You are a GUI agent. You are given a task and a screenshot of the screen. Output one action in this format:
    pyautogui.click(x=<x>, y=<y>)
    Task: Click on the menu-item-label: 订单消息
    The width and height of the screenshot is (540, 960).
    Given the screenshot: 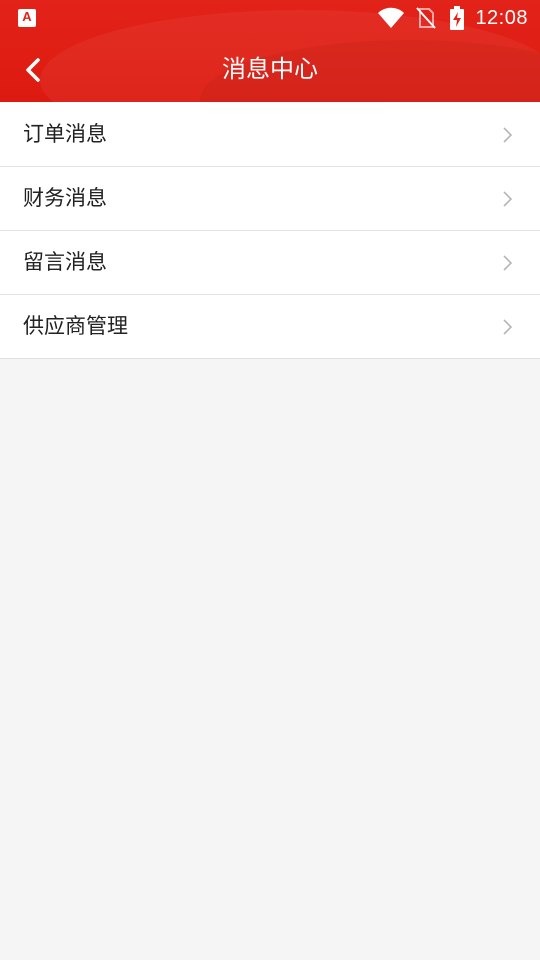 What is the action you would take?
    pyautogui.click(x=65, y=134)
    